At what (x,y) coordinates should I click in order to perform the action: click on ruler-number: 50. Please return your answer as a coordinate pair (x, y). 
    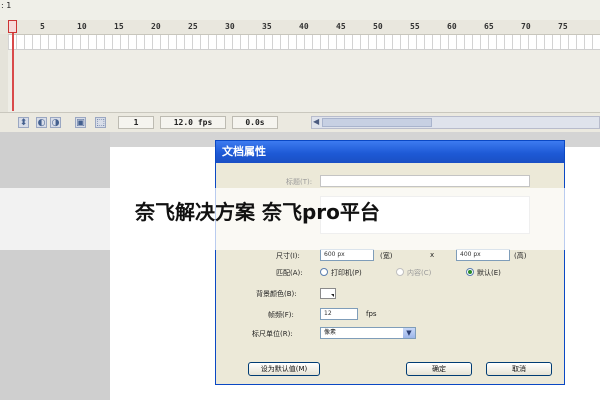
    Looking at the image, I should click on (378, 26).